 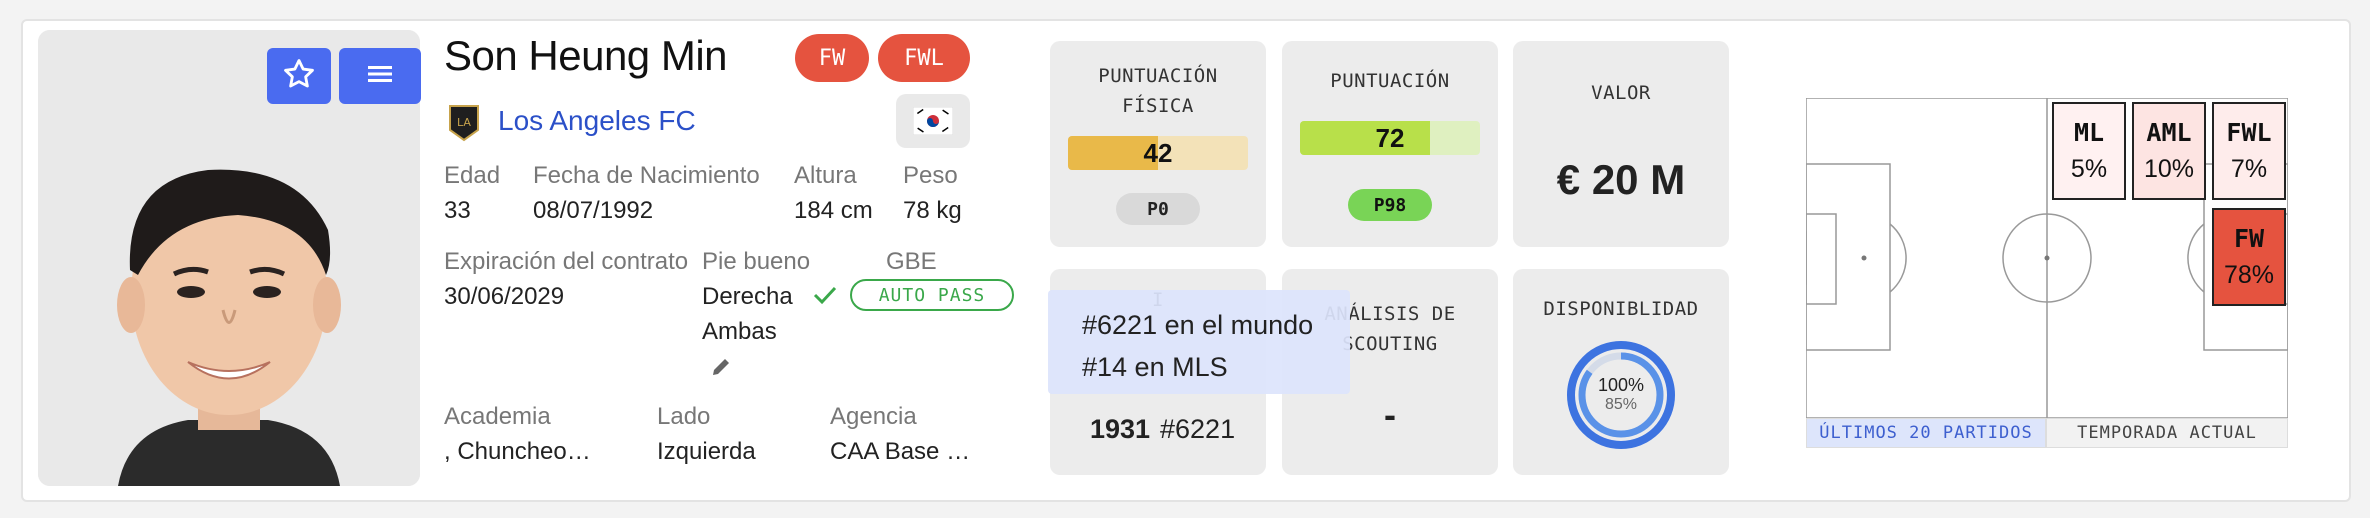 What do you see at coordinates (1120, 429) in the screenshot?
I see `ranking-number: 1931` at bounding box center [1120, 429].